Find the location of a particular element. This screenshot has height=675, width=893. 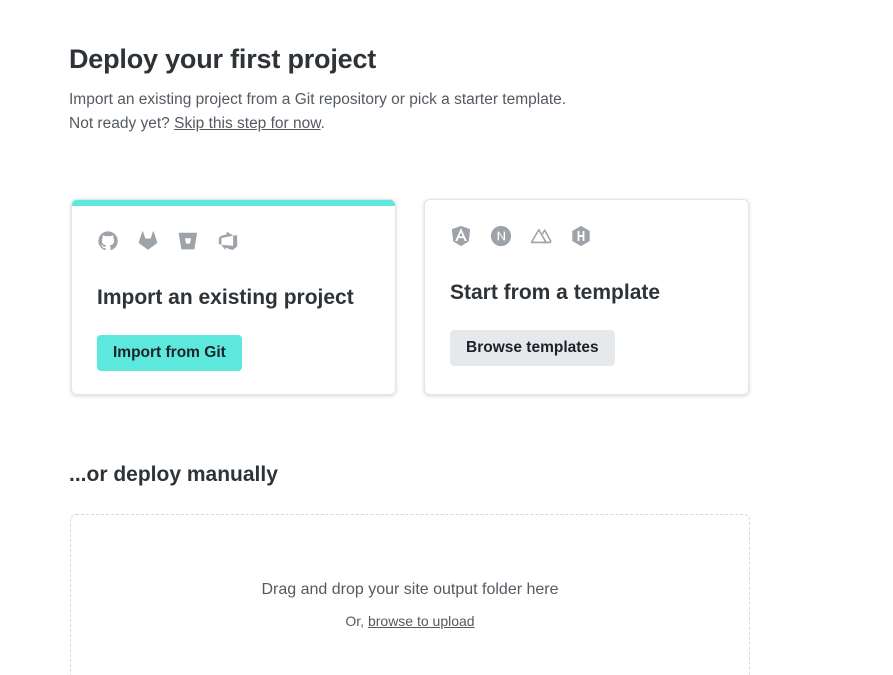

not-ready-suffix: . is located at coordinates (322, 123).